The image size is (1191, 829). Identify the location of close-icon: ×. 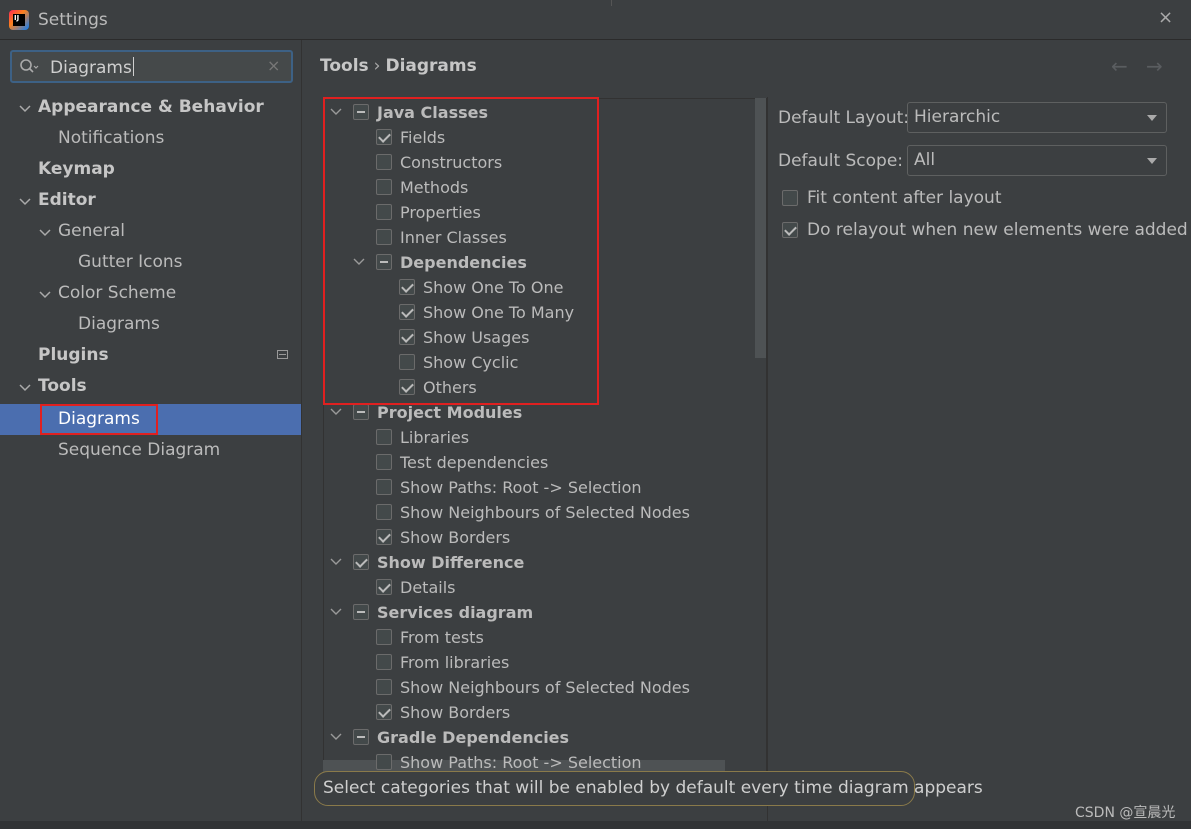
(1165, 17).